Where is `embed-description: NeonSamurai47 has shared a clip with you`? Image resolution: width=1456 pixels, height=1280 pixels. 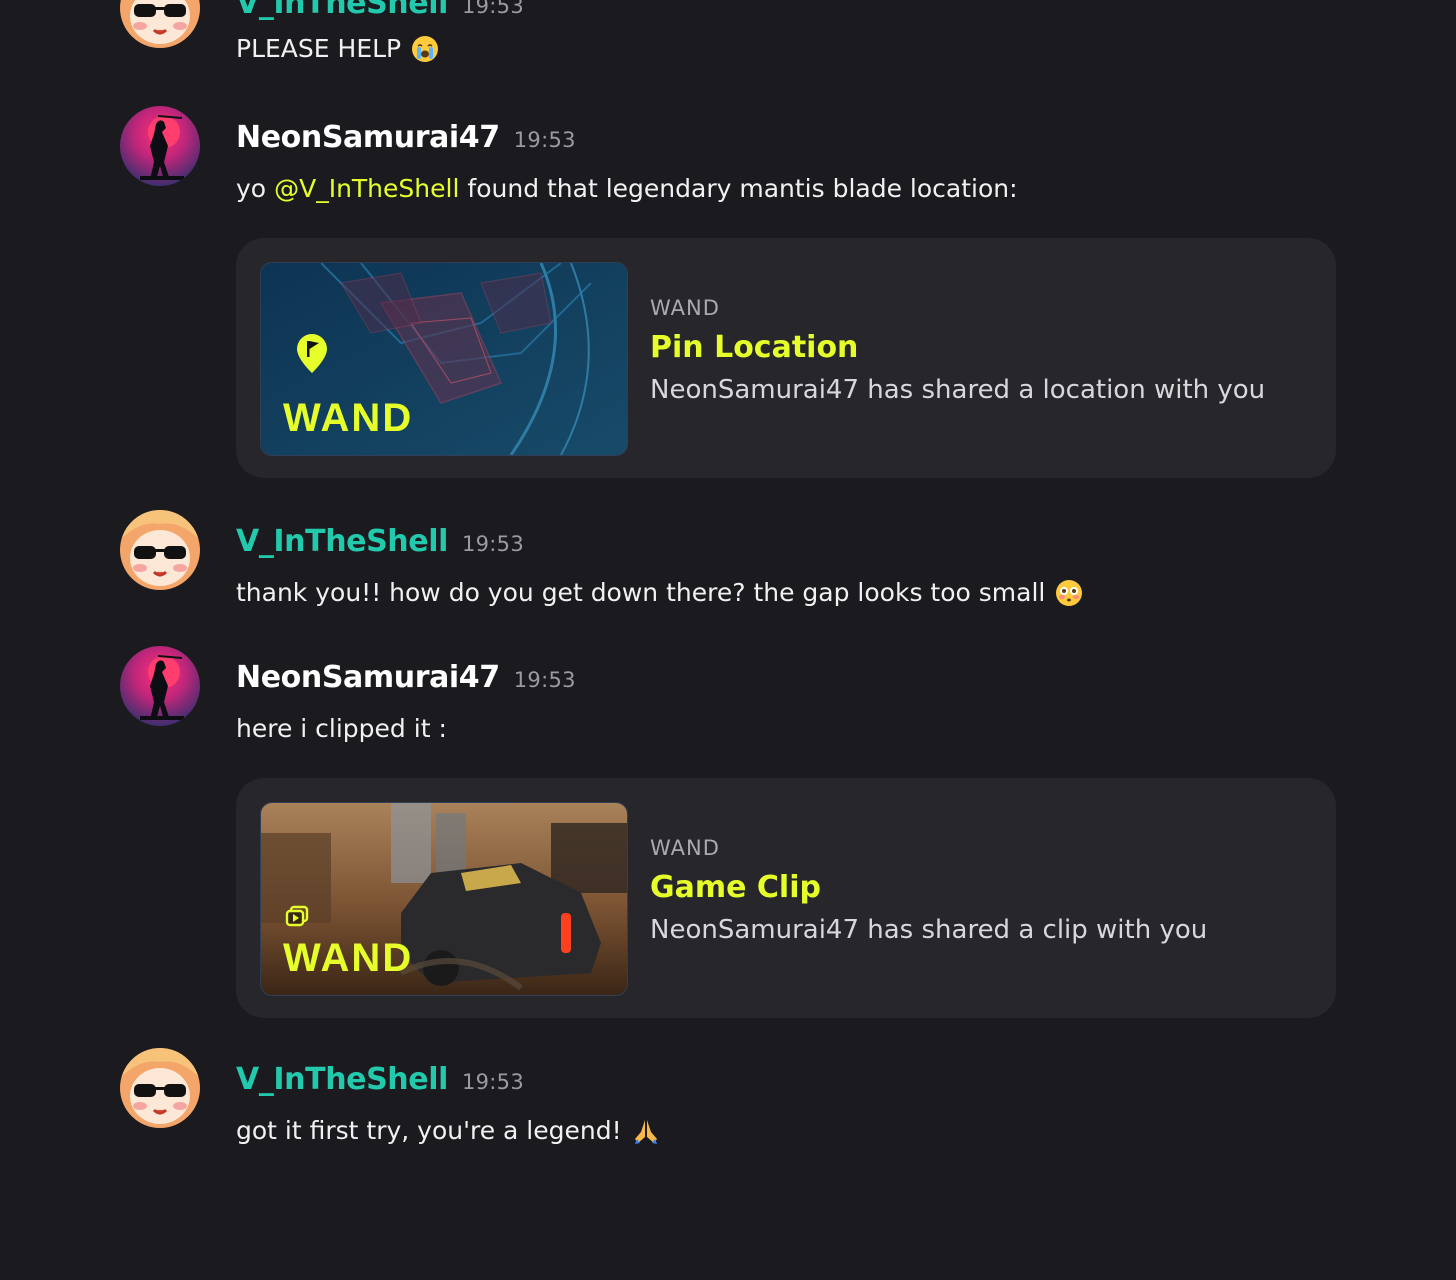 embed-description: NeonSamurai47 has shared a clip with you is located at coordinates (929, 930).